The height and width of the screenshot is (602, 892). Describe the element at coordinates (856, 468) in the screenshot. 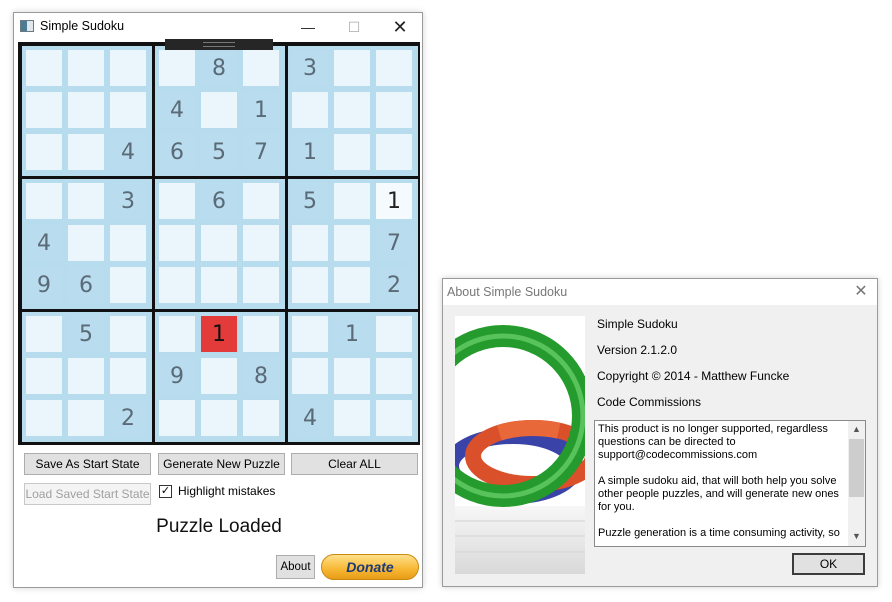

I see `scrollbar-thumb` at that location.